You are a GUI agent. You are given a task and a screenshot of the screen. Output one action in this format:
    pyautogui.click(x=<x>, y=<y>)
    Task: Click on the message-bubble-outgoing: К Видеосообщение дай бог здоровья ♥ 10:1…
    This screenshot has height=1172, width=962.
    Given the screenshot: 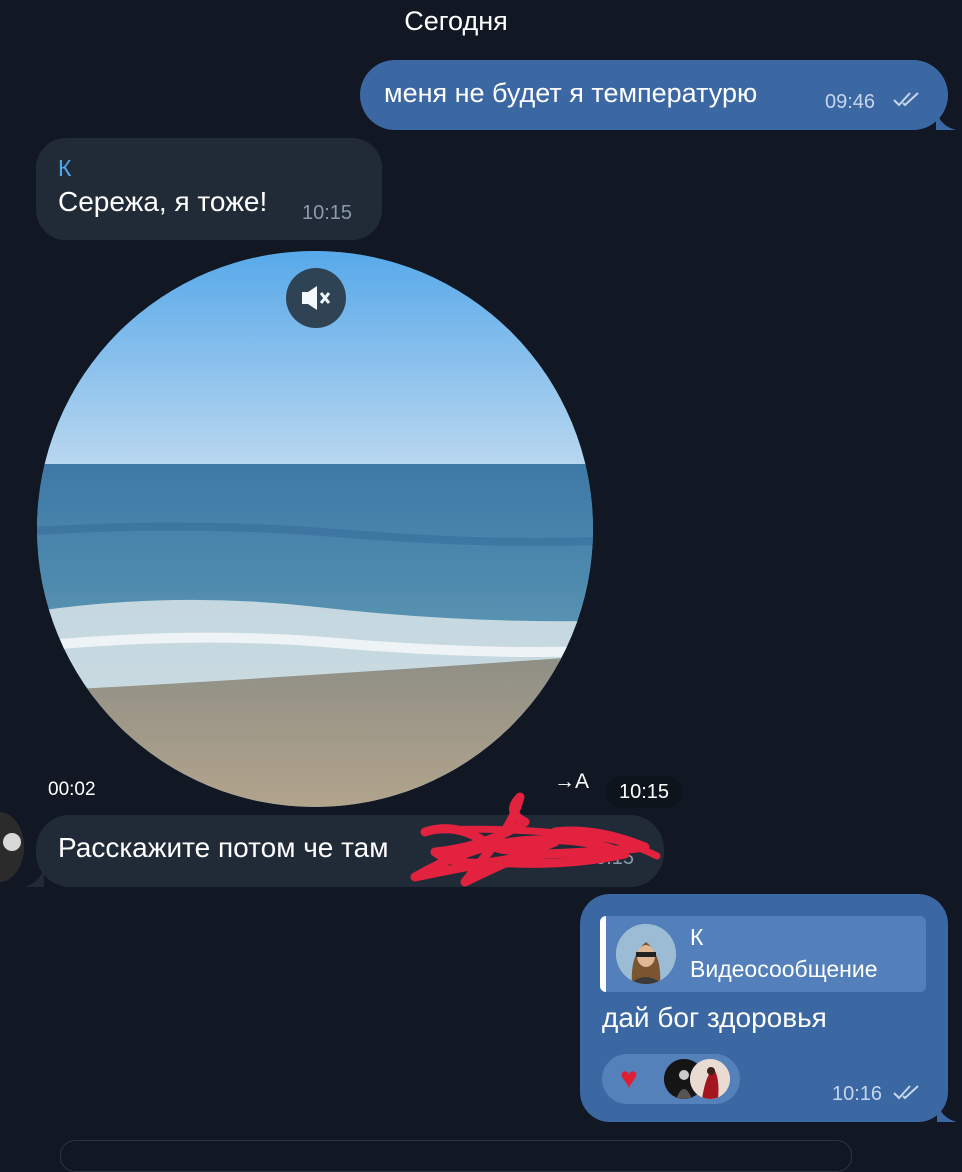 What is the action you would take?
    pyautogui.click(x=768, y=1008)
    